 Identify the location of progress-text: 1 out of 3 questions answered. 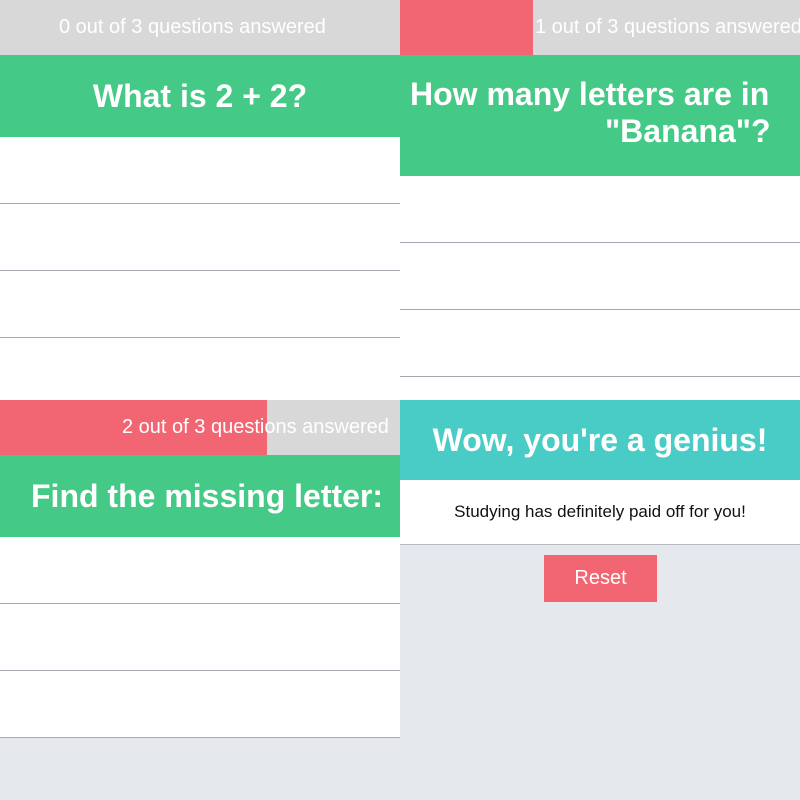
(667, 27).